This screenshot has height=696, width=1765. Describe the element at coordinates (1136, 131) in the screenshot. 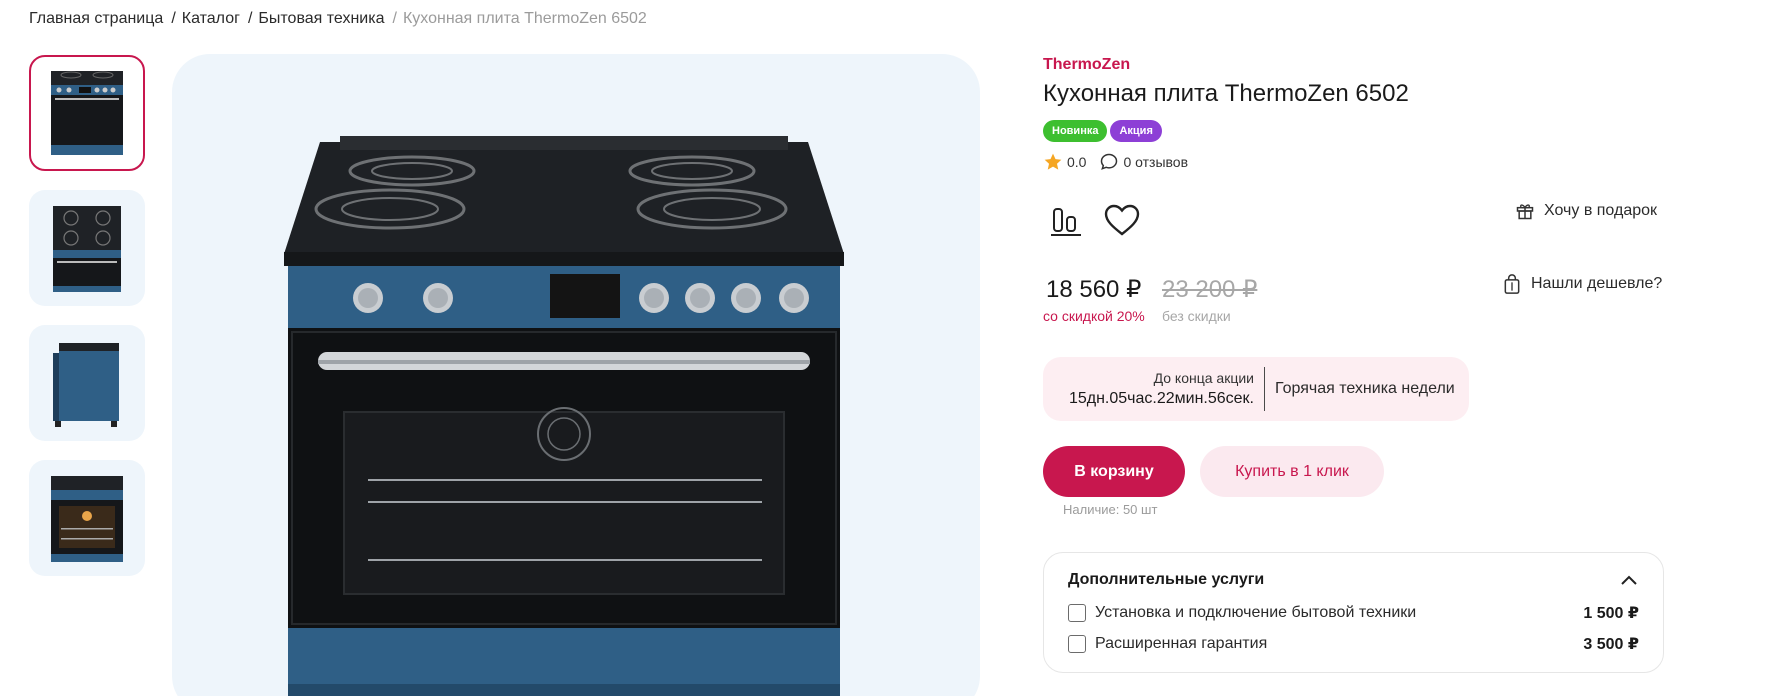

I see `badge-sale: Акция` at that location.